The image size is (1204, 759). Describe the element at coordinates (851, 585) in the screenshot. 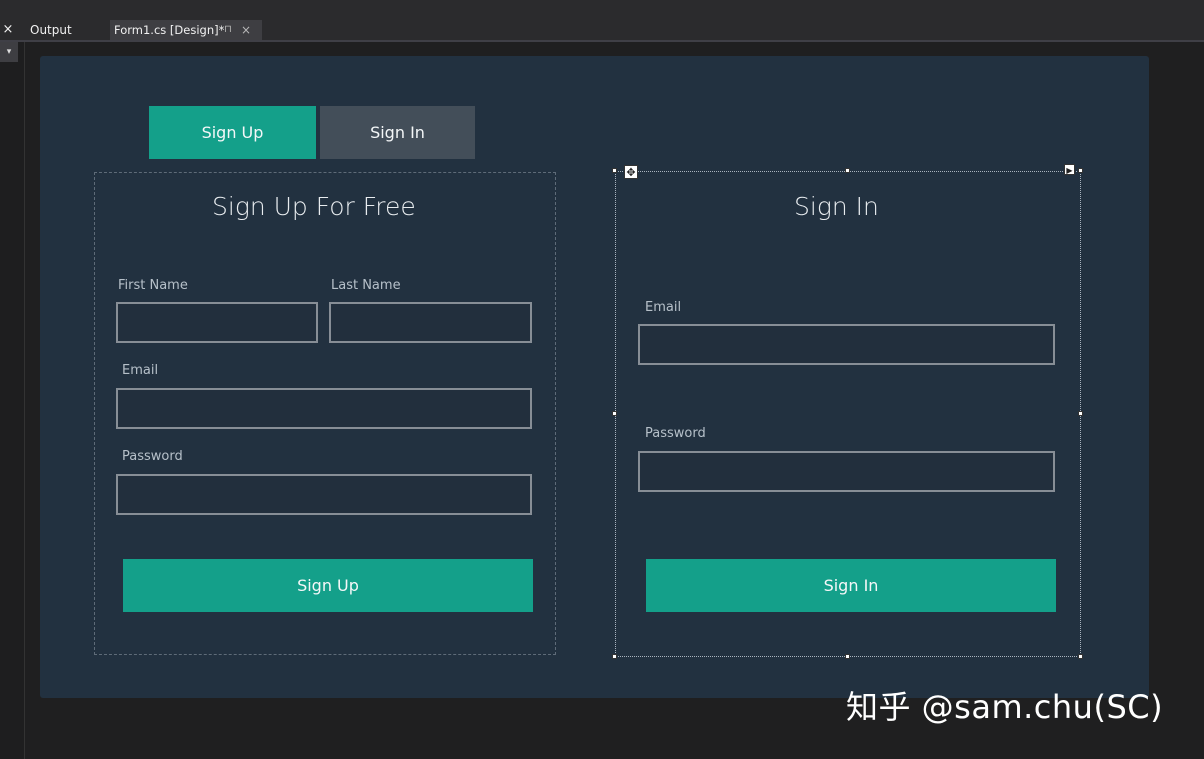

I see `sign-in-submit-button: Sign In` at that location.